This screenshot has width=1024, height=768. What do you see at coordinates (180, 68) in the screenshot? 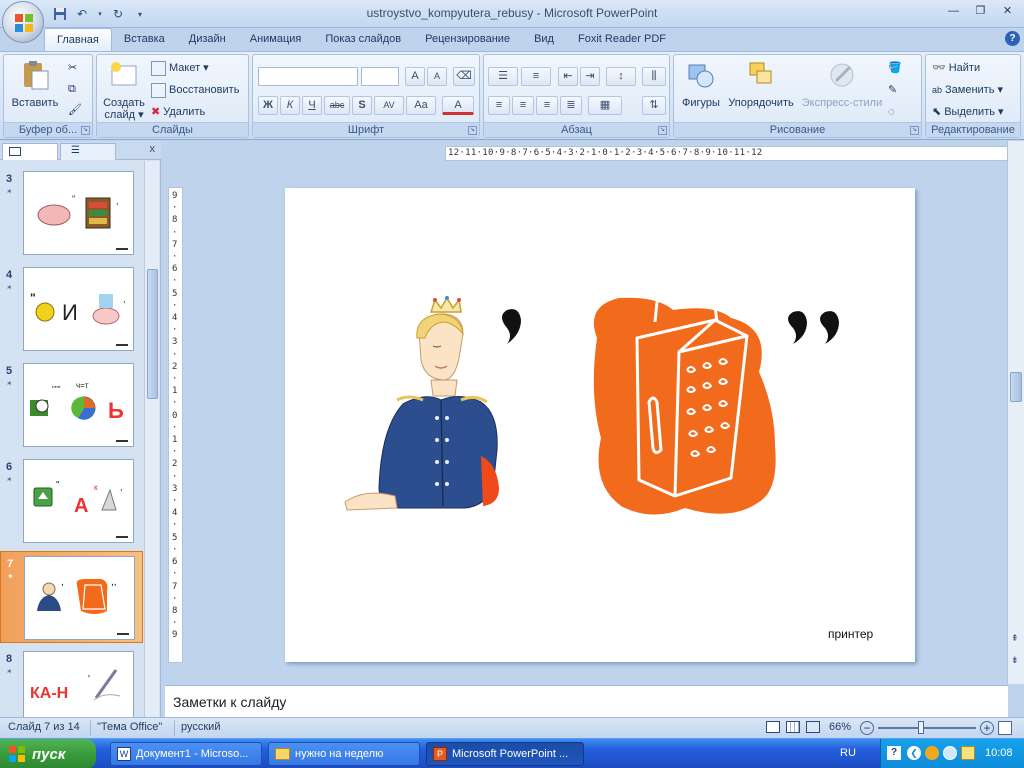
I see `layout-button: Макет ▾` at bounding box center [180, 68].